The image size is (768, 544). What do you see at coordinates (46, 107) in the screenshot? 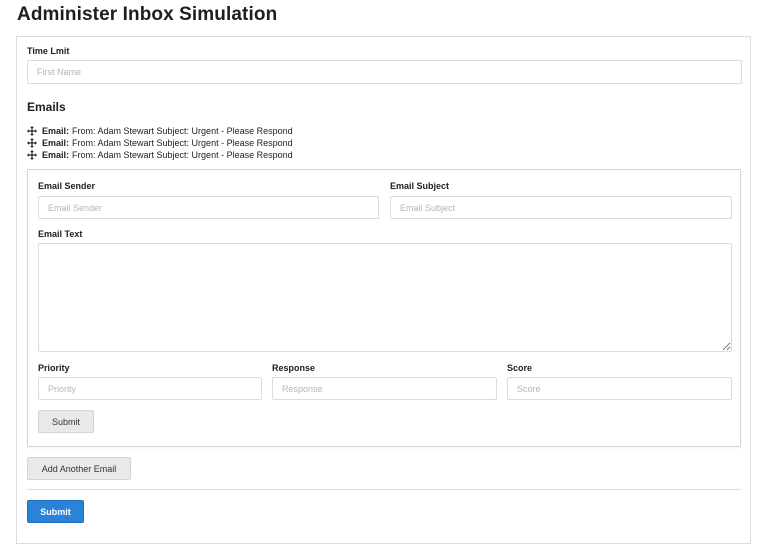
I see `emails-heading: Emails` at bounding box center [46, 107].